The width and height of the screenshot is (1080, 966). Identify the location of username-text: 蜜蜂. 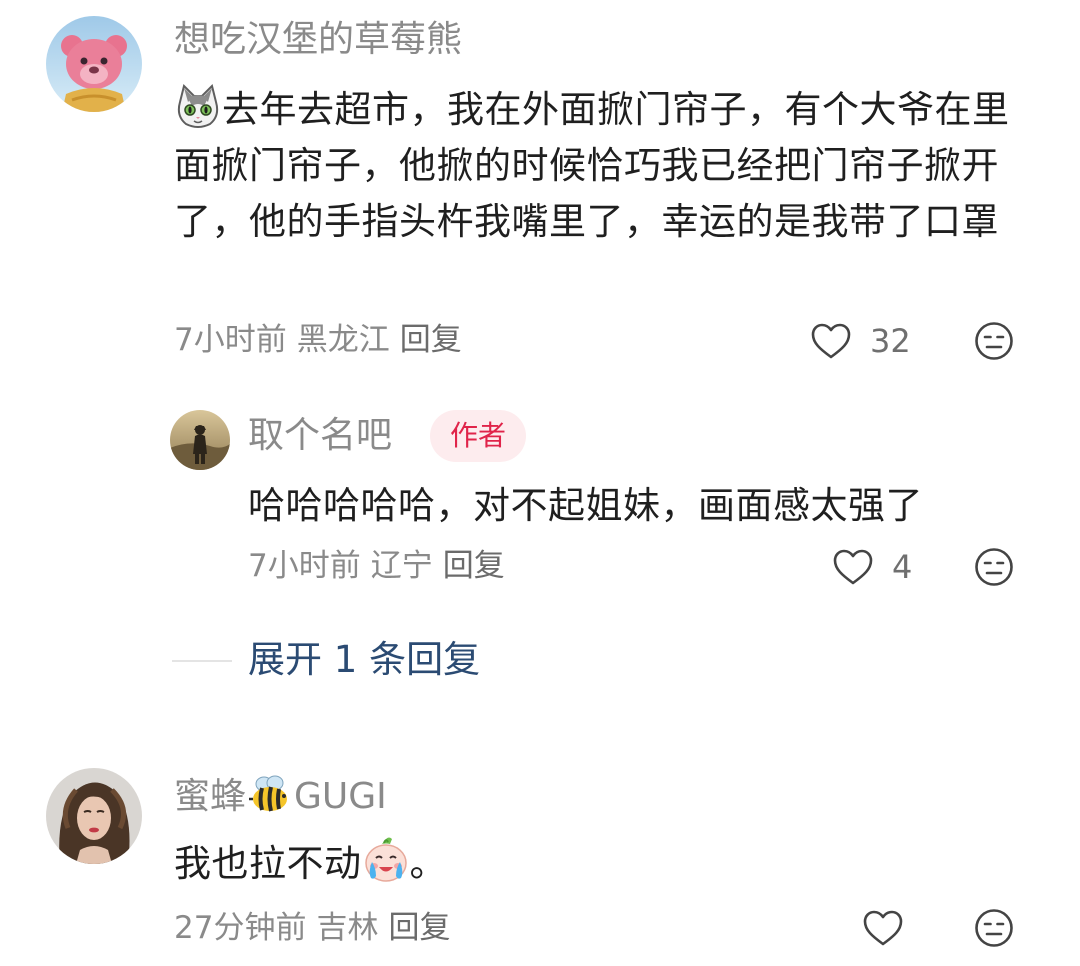
(210, 796).